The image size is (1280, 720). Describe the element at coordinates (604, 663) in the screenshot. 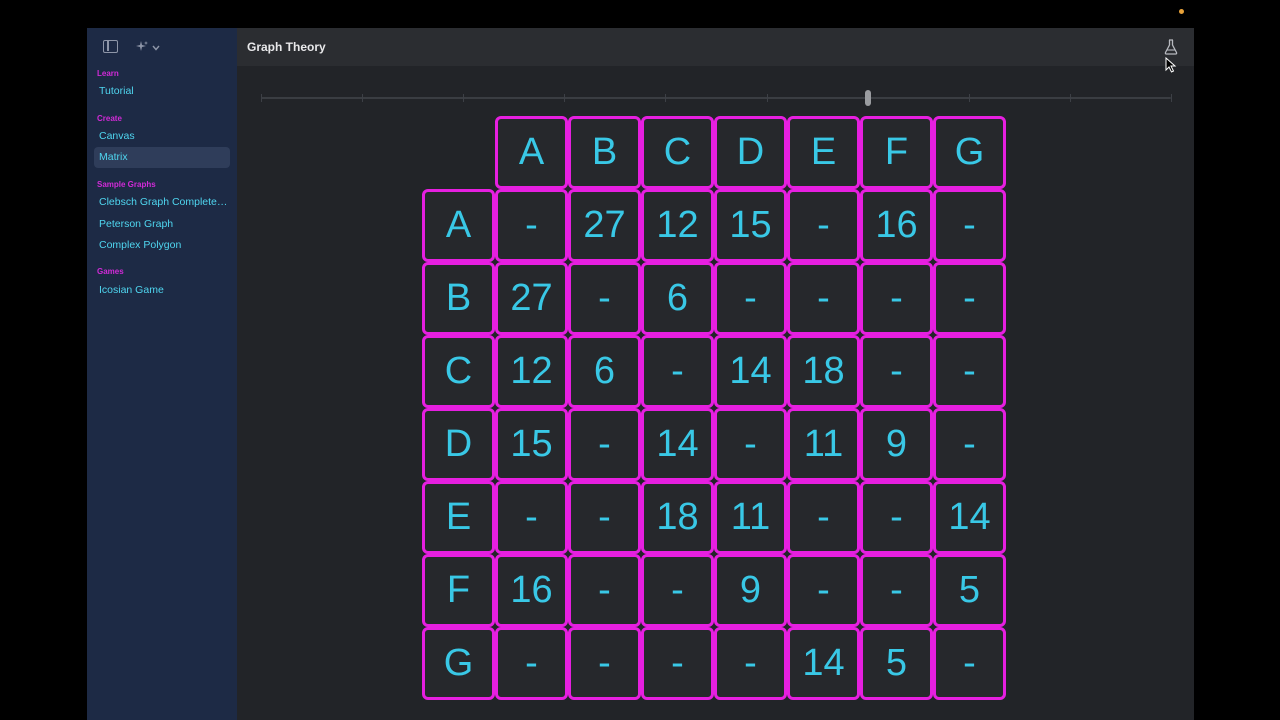

I see `matrix-cell-g-b: -` at that location.